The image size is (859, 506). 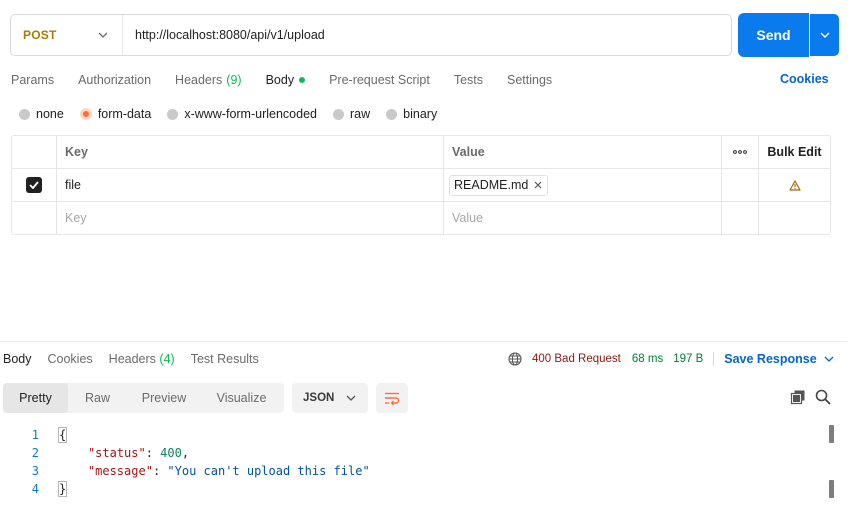 What do you see at coordinates (427, 35) in the screenshot?
I see `url-input: http://localhost:8080/api/v1/upload` at bounding box center [427, 35].